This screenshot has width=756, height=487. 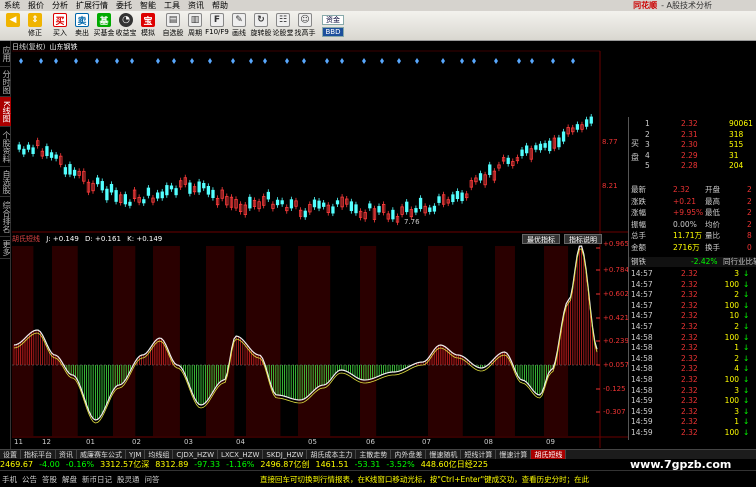 I want to click on indicator-tab: 内外盘差, so click(x=409, y=454).